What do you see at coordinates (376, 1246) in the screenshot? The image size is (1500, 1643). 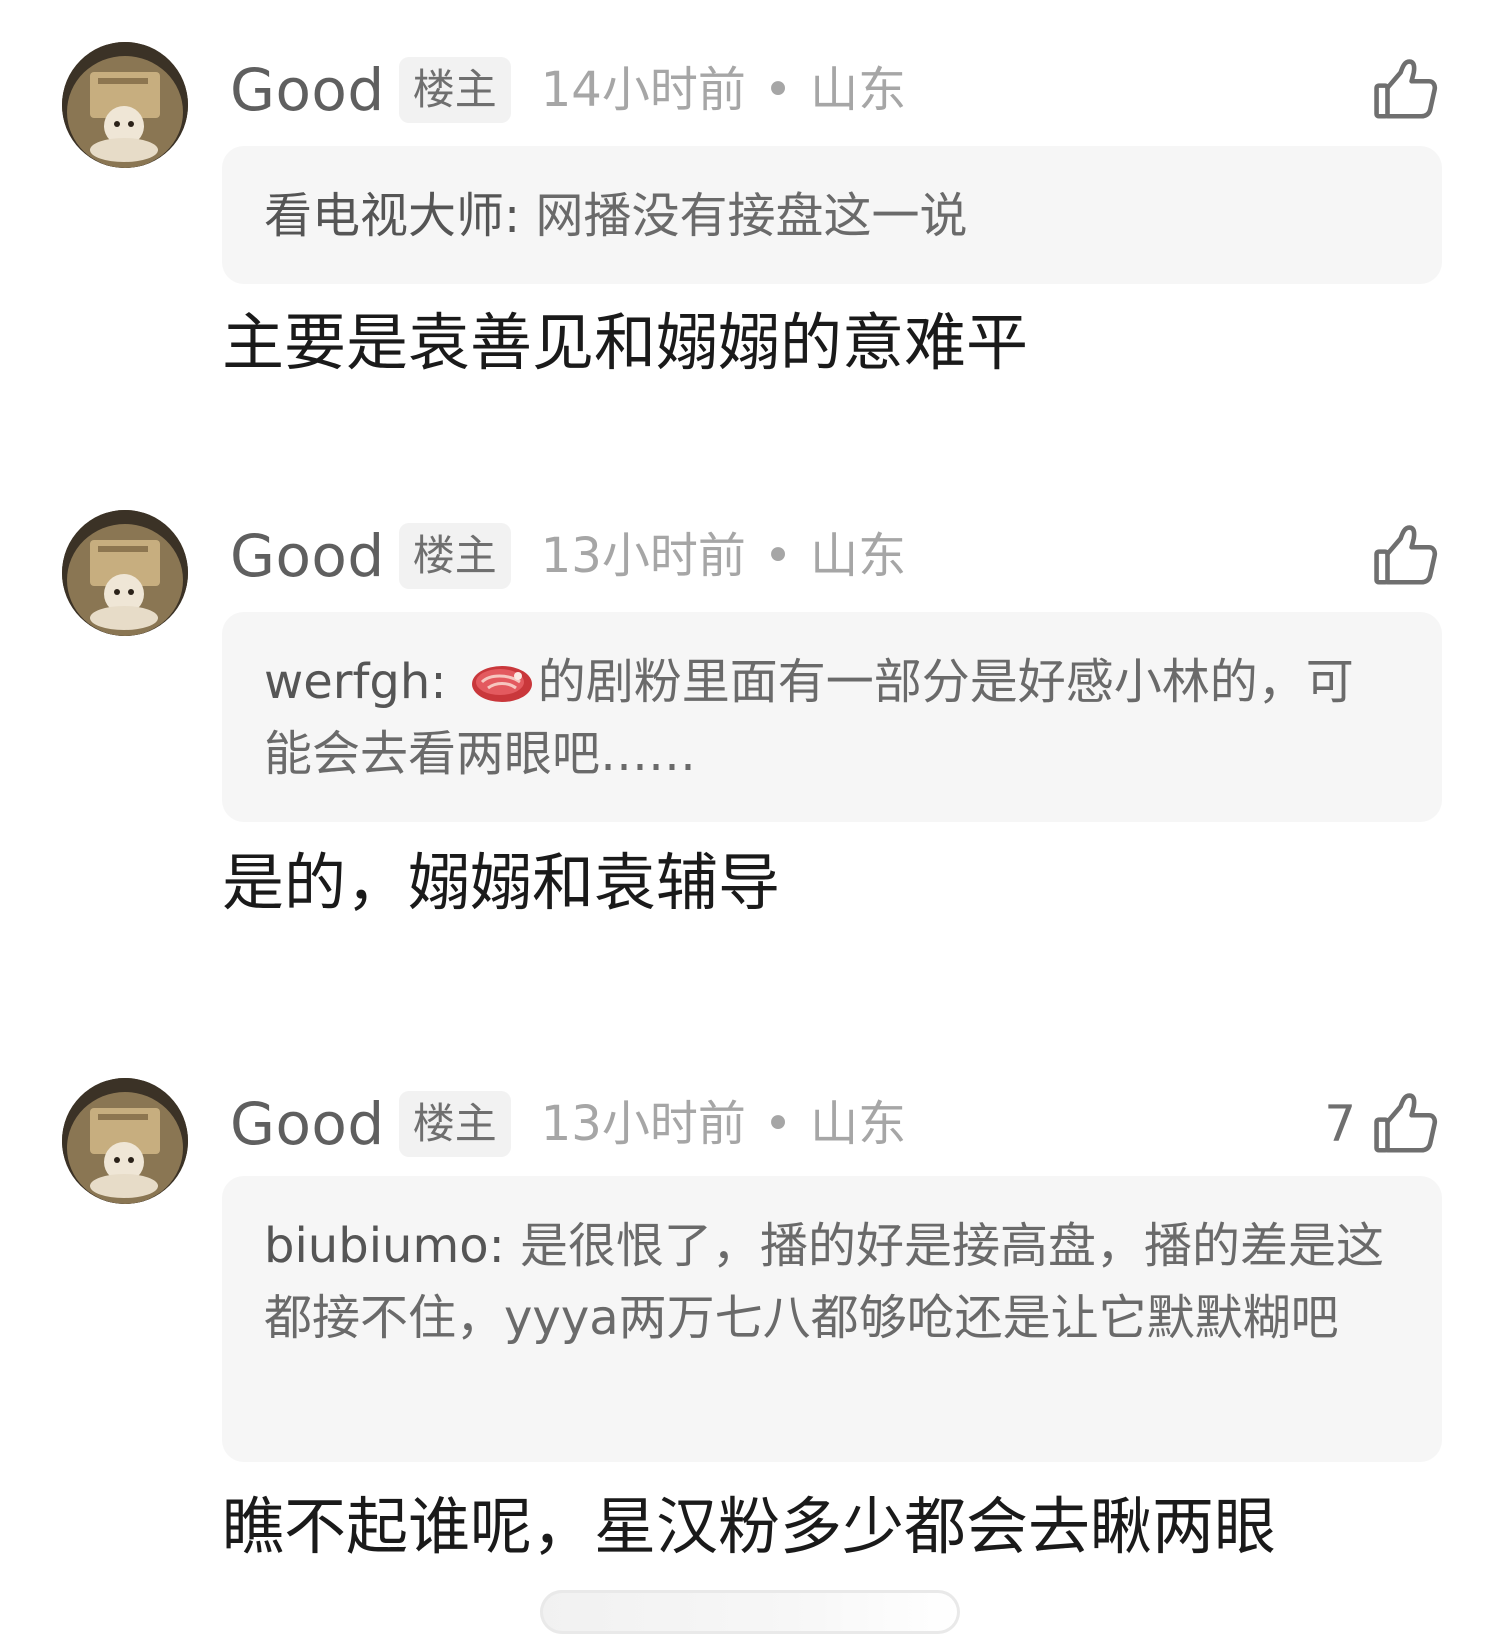 I see `quoted-username: biubiumo` at bounding box center [376, 1246].